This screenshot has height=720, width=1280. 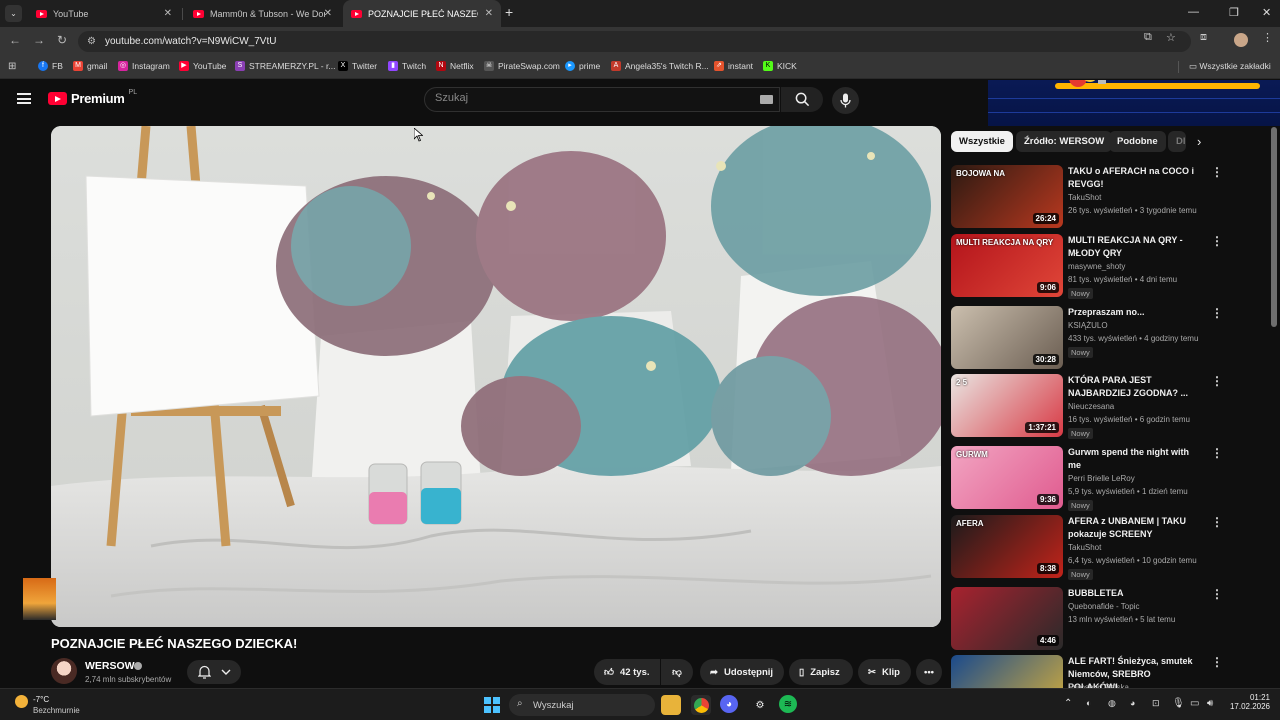 What do you see at coordinates (455, 66) in the screenshot?
I see `bookmark-netflix: N Netflix` at bounding box center [455, 66].